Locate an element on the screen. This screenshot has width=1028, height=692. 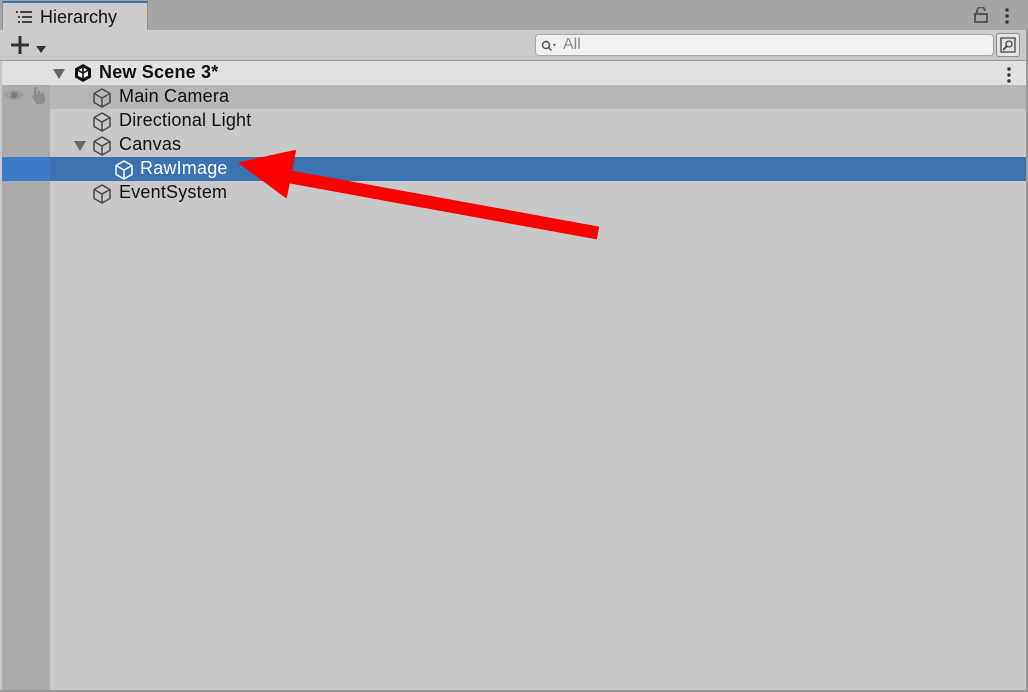
row-label: RawImage is located at coordinates (184, 168).